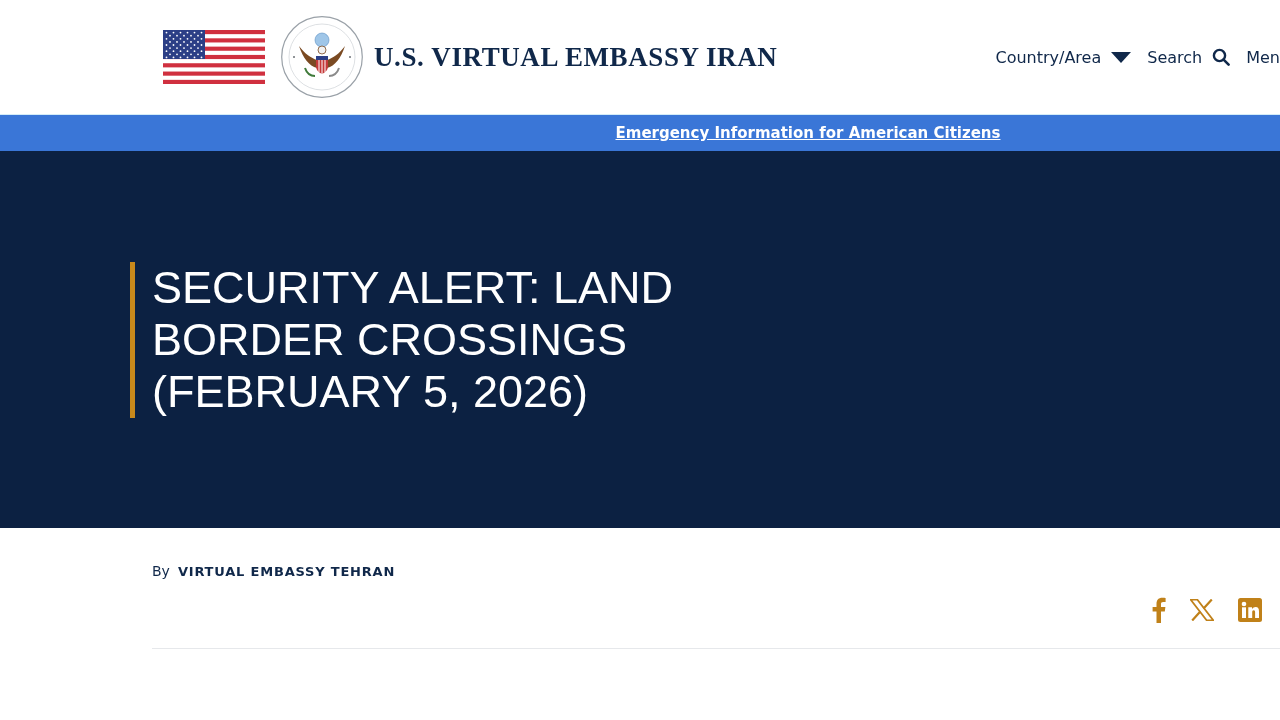 Image resolution: width=1280 pixels, height=720 pixels. Describe the element at coordinates (1063, 57) in the screenshot. I see `country-dropdown: Country/Area` at that location.